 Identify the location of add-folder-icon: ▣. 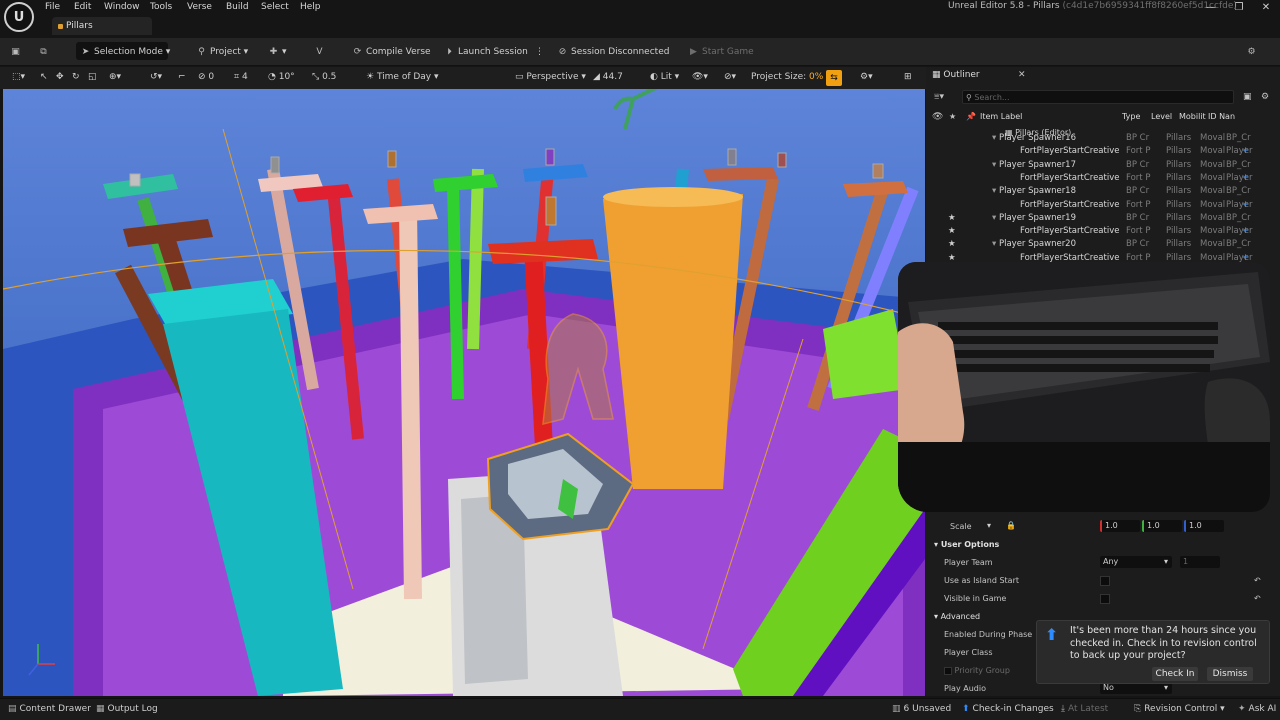
(1247, 97).